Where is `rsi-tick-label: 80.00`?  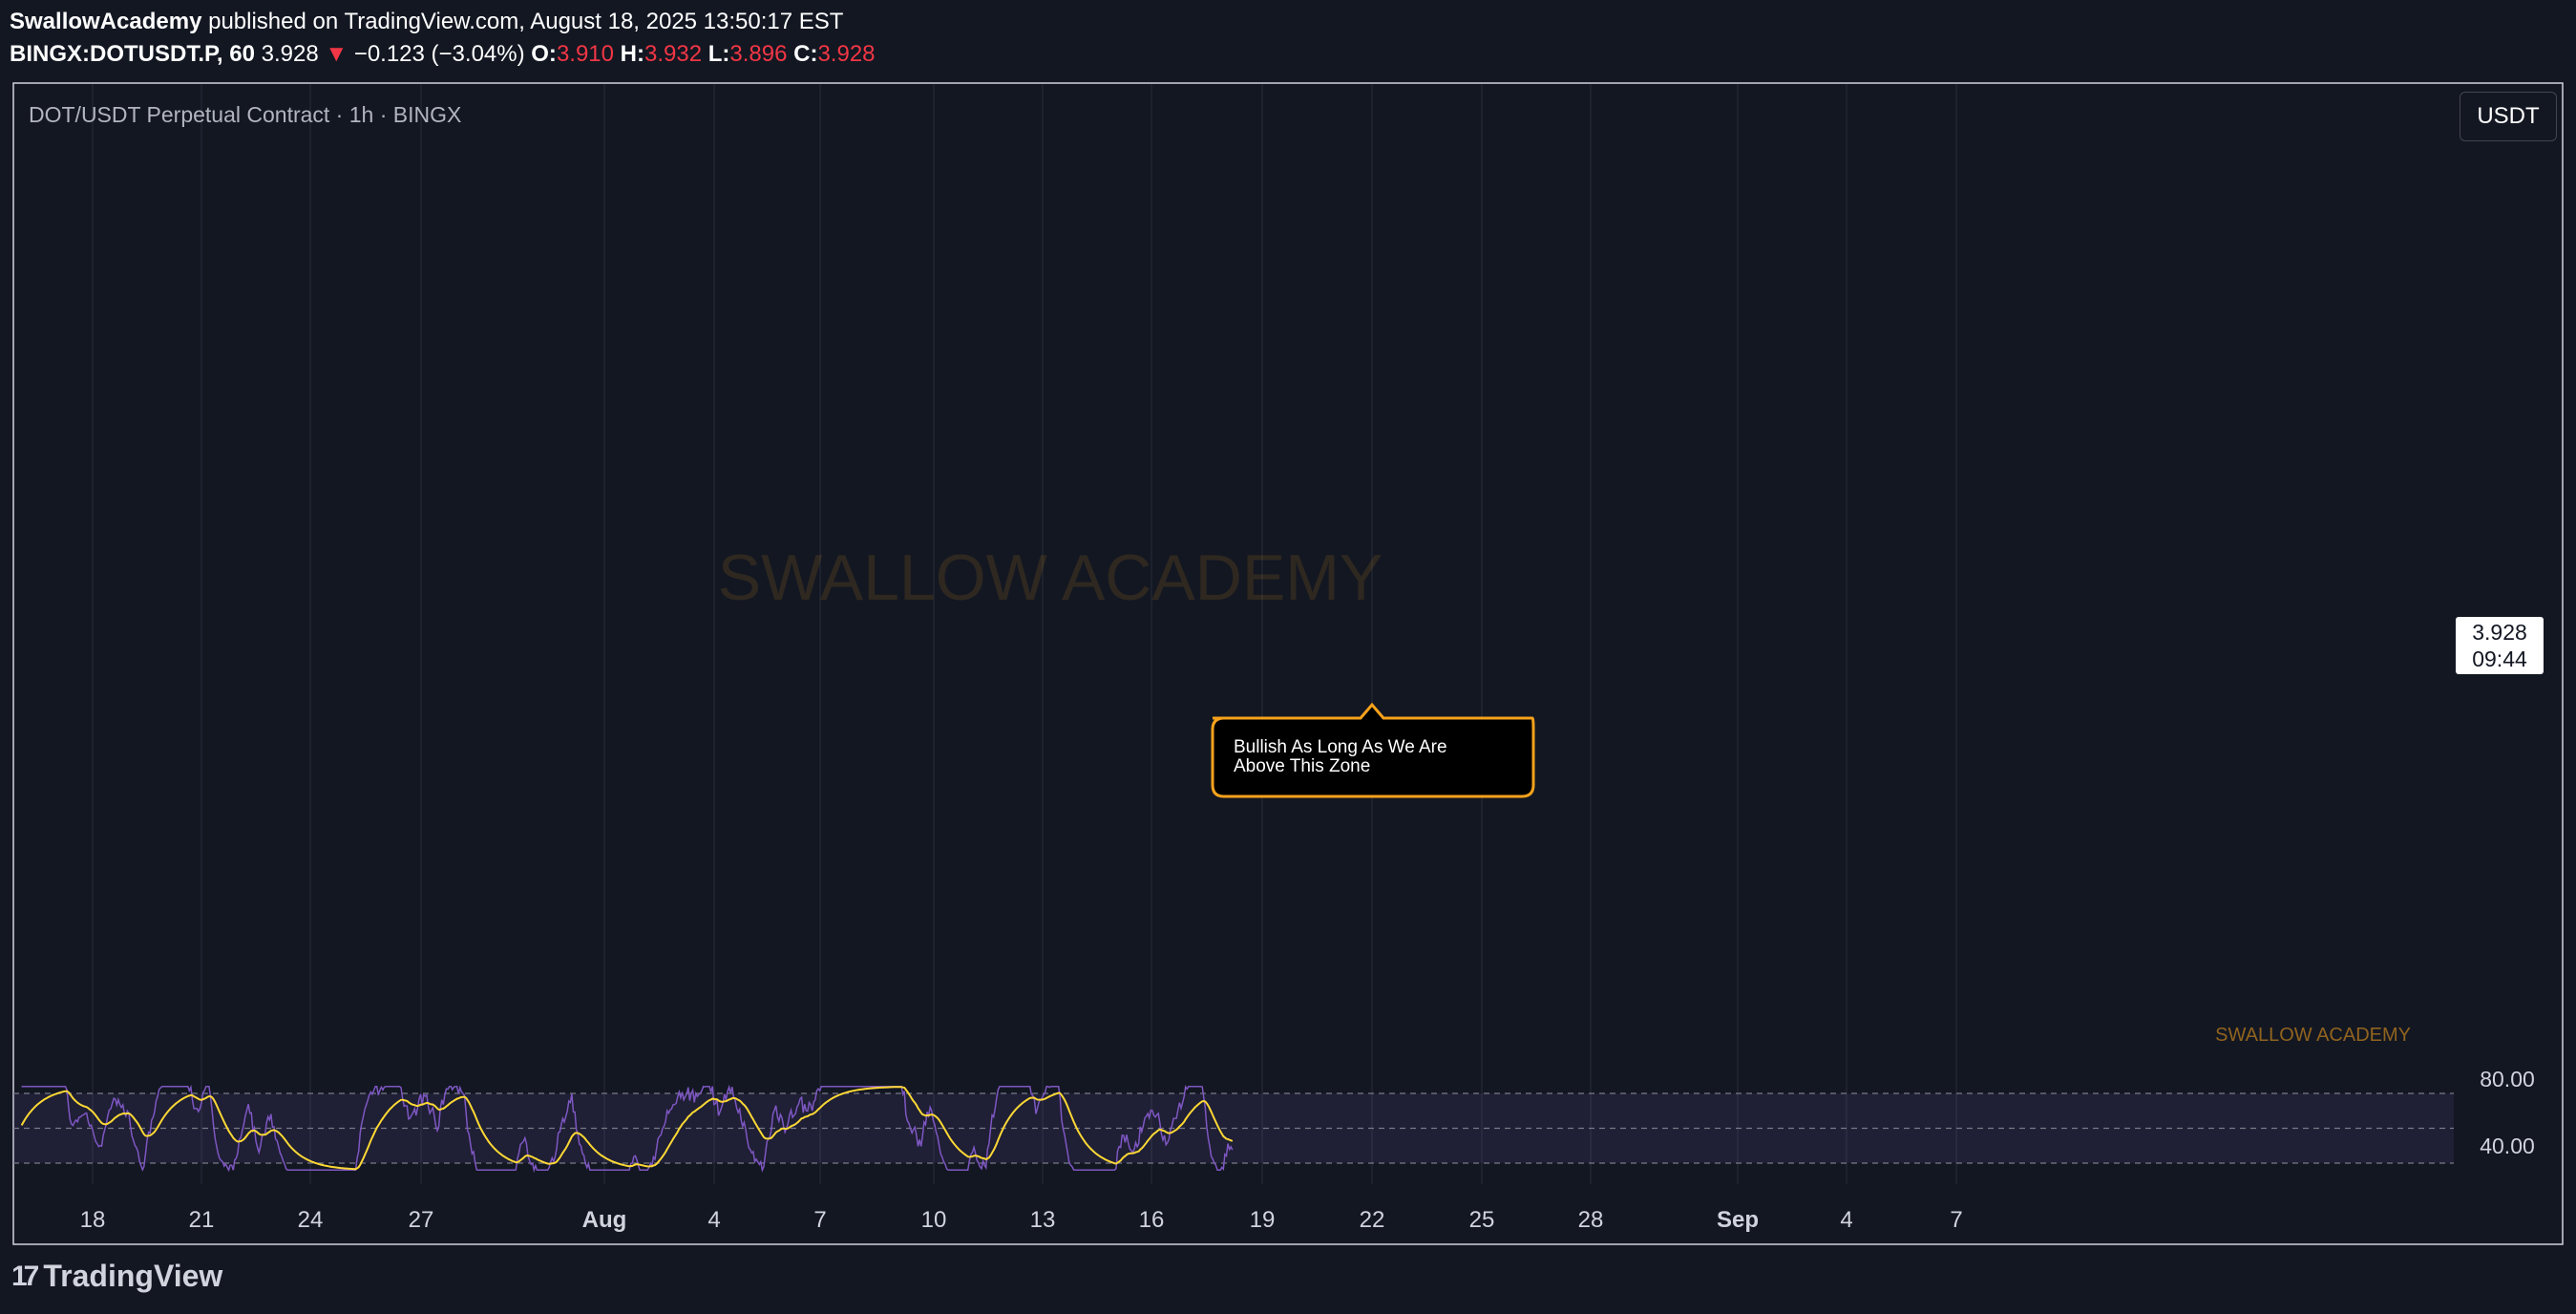 rsi-tick-label: 80.00 is located at coordinates (2507, 1079).